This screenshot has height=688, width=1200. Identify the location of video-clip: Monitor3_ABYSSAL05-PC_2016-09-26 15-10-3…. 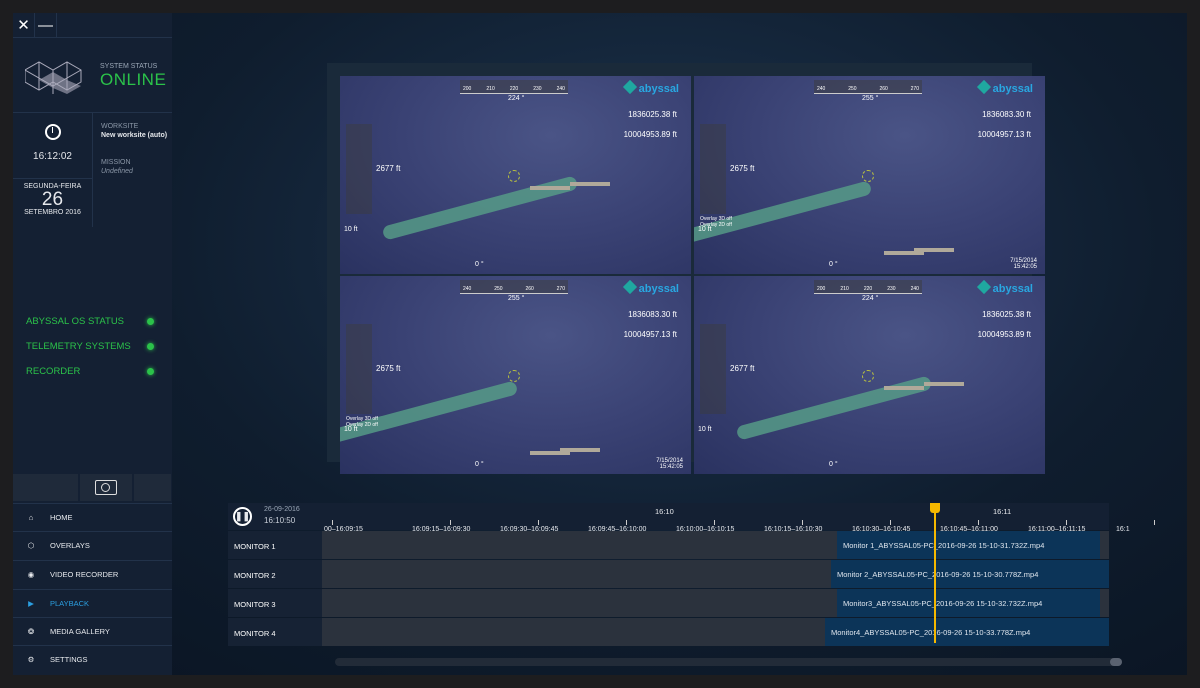
(968, 603).